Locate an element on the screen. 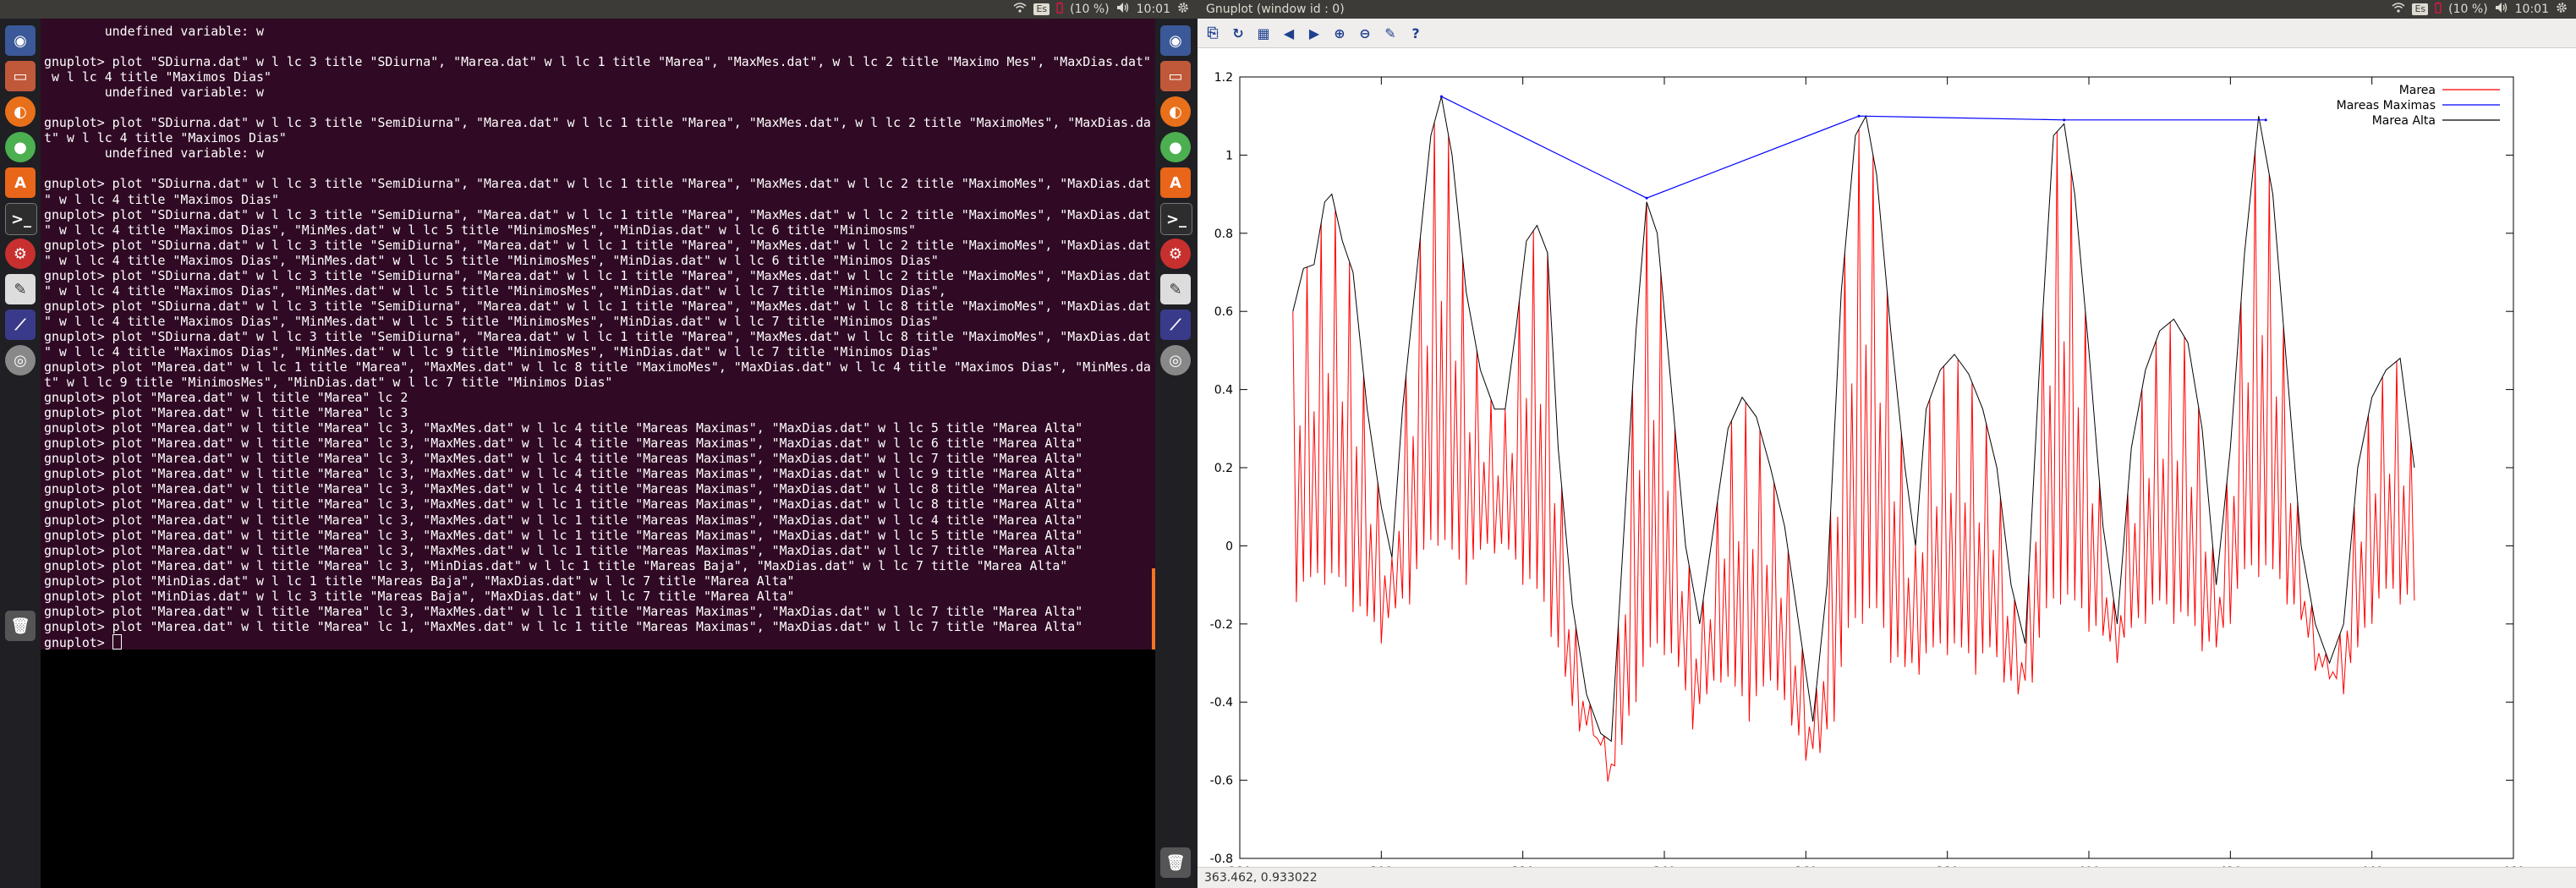 Image resolution: width=2576 pixels, height=888 pixels. left-indicator-area: Es (10 %) 10:01 is located at coordinates (1101, 10).